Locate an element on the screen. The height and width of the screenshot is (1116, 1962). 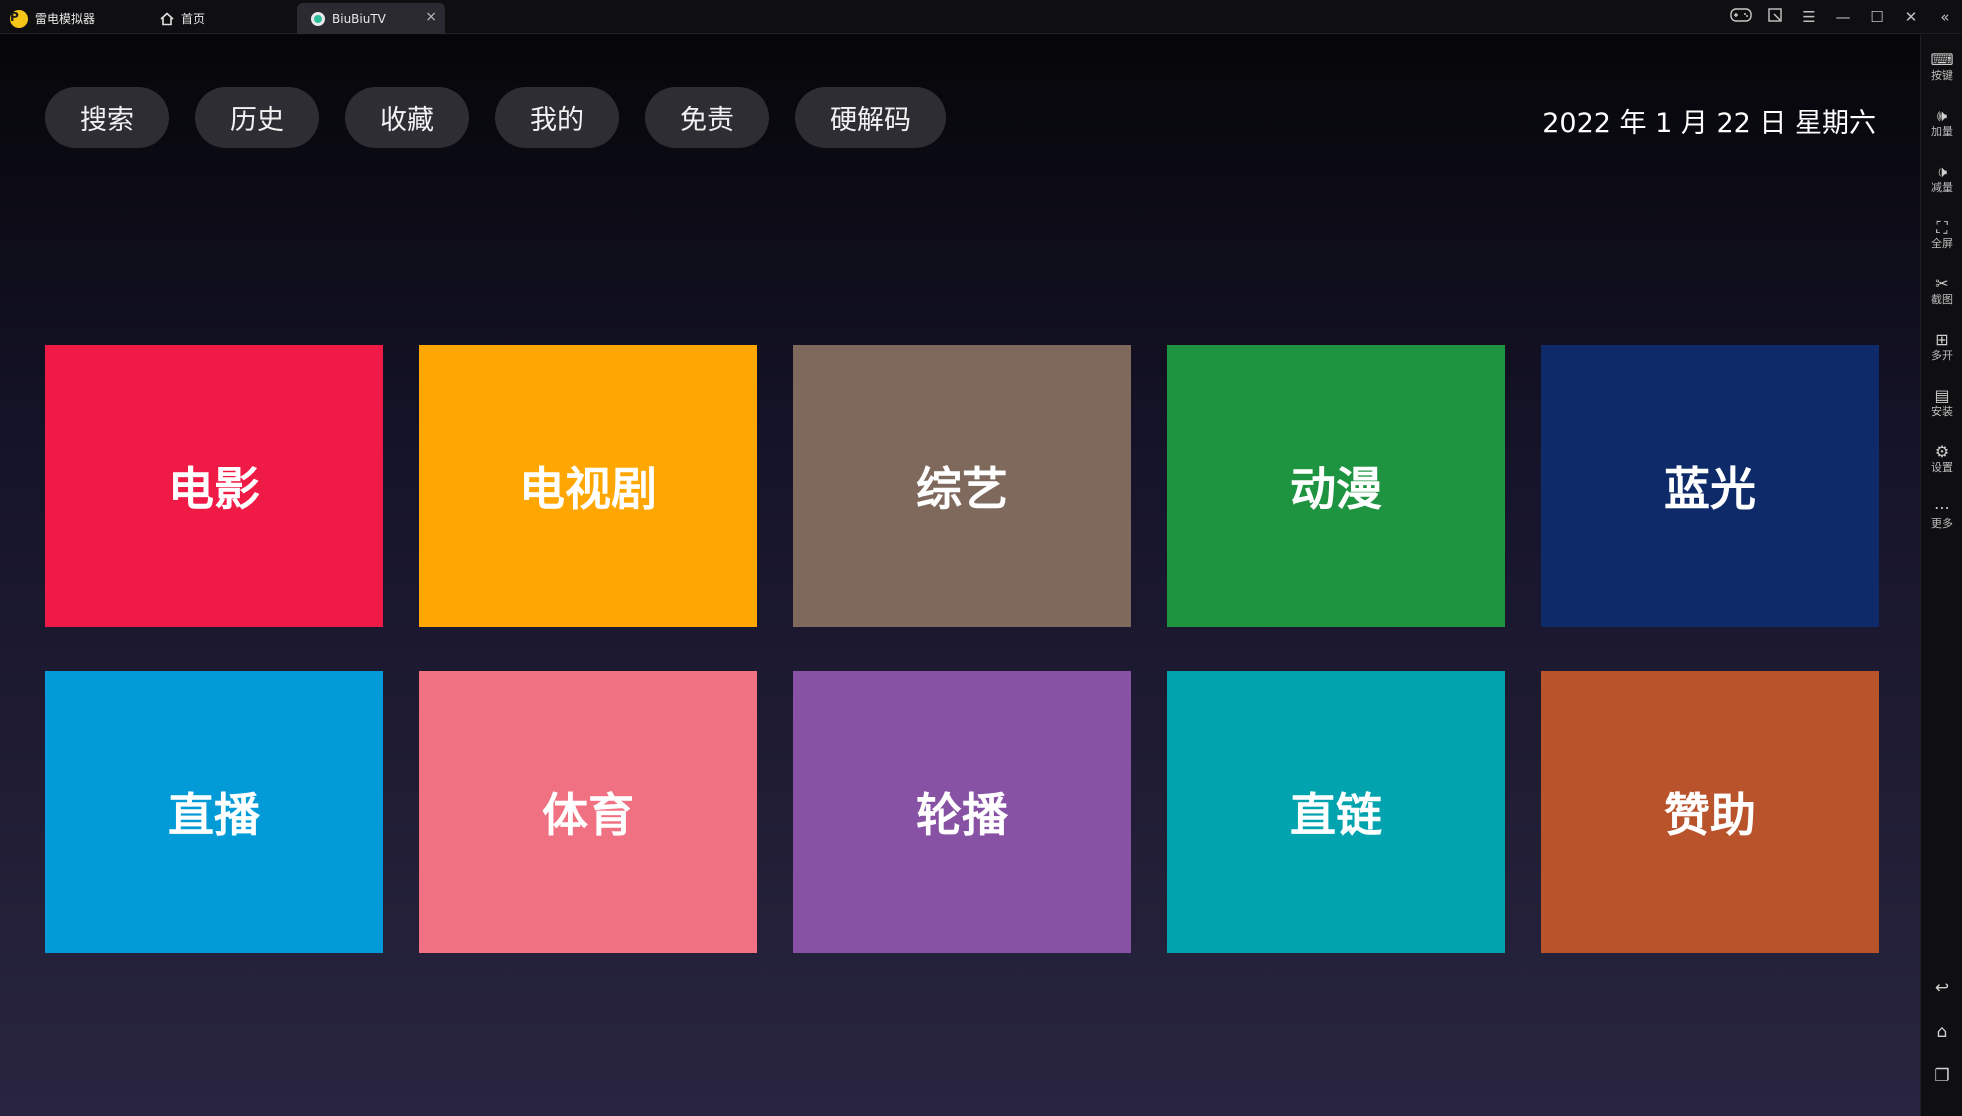
top-nav: 搜索 历史 收藏 我的 免责 硬解码 is located at coordinates (508, 117).